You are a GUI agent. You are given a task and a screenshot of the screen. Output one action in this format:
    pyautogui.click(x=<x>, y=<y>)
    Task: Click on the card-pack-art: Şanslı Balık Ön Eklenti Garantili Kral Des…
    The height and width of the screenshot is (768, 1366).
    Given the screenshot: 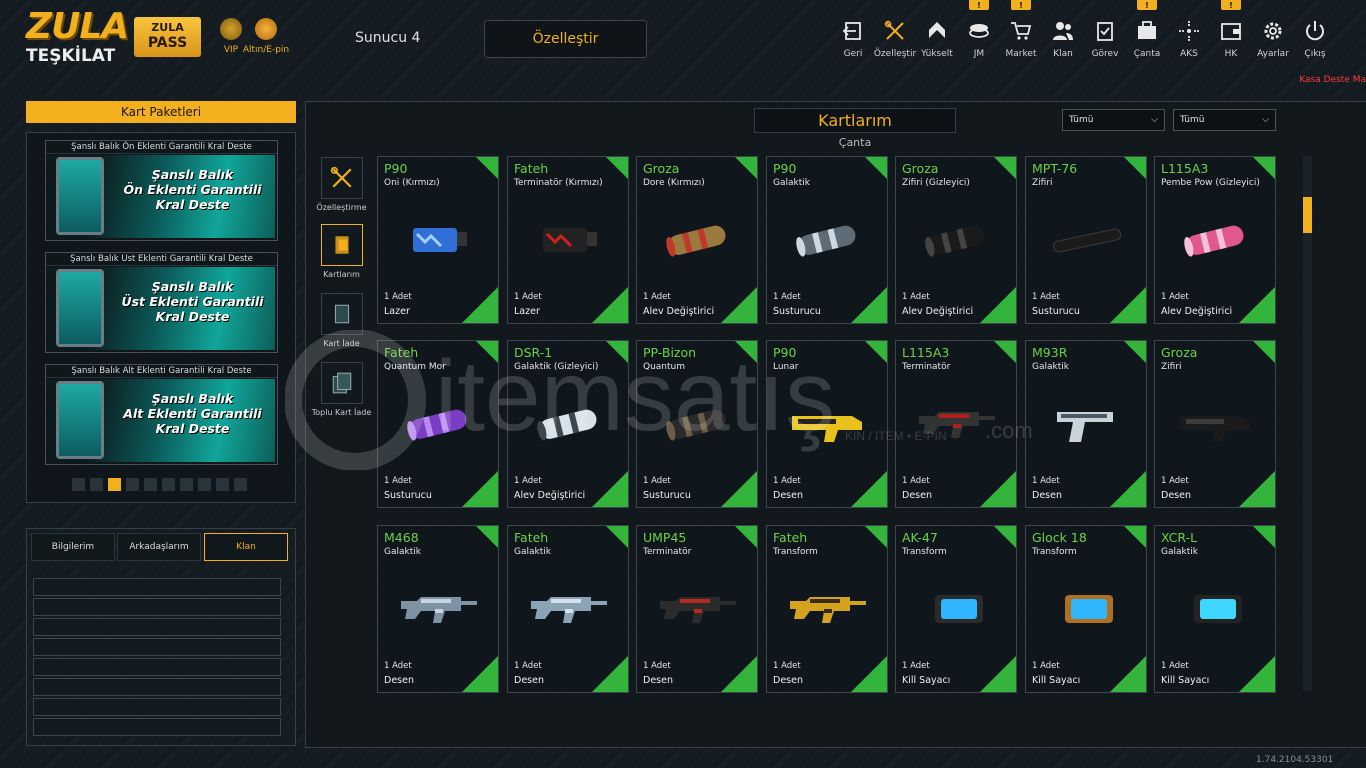 What is the action you would take?
    pyautogui.click(x=161, y=196)
    